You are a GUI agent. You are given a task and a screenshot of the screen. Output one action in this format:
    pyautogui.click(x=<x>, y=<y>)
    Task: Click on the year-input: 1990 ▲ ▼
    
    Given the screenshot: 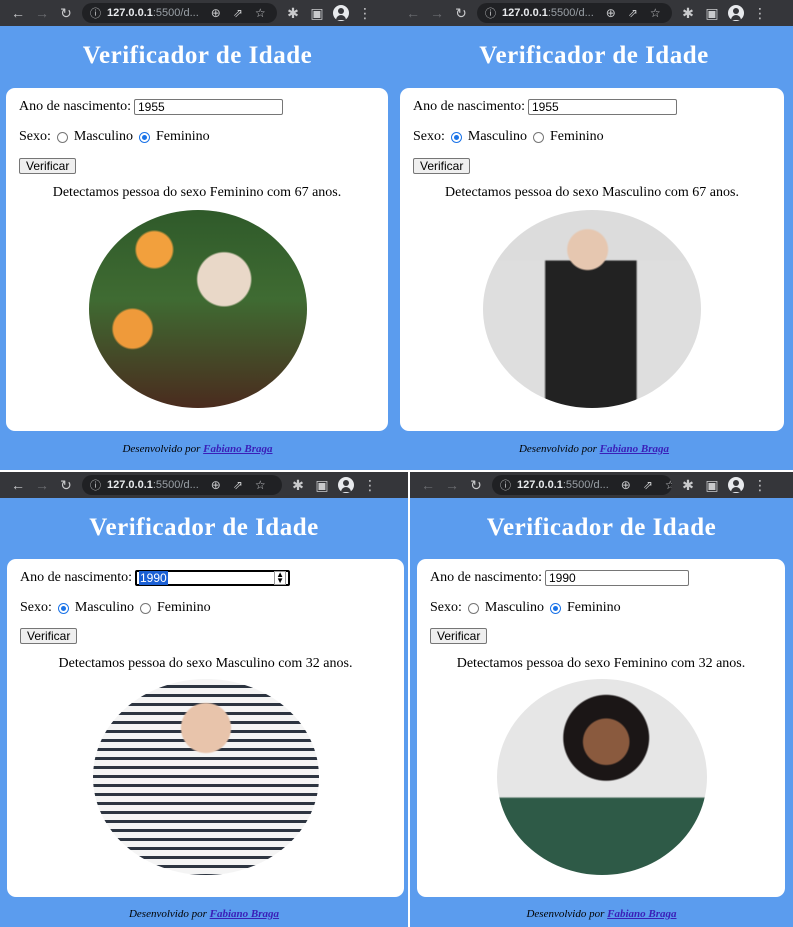 What is the action you would take?
    pyautogui.click(x=212, y=578)
    